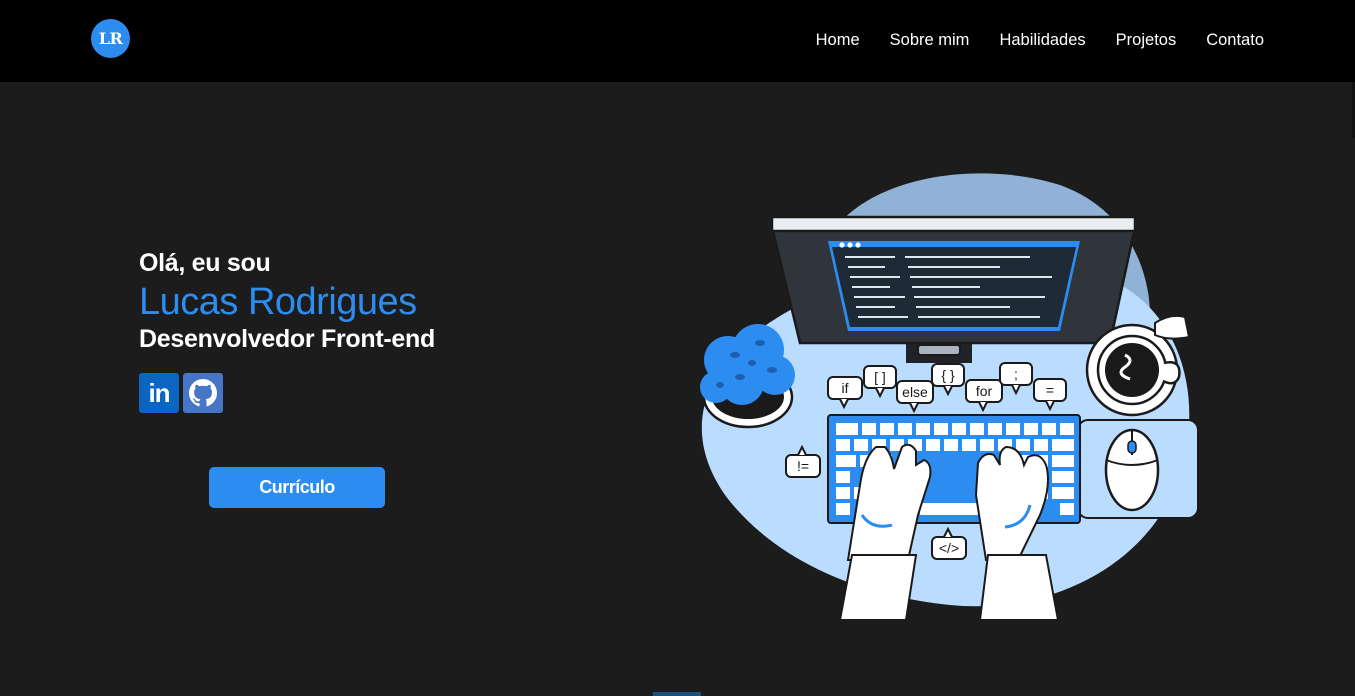 This screenshot has height=696, width=1355. I want to click on nav-link-contato: Contato, so click(1235, 40).